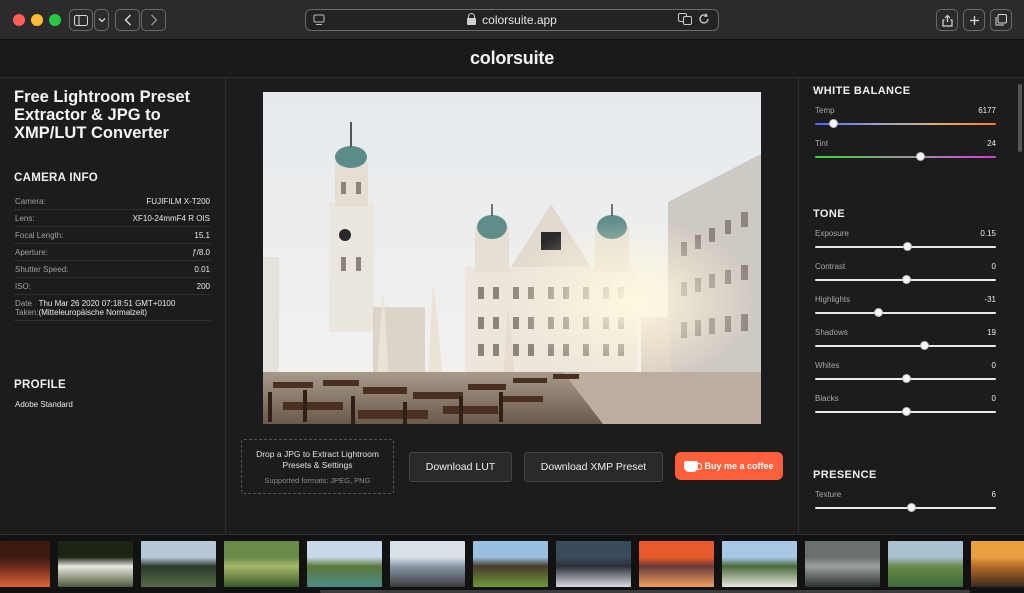 Image resolution: width=1024 pixels, height=593 pixels. Describe the element at coordinates (201, 252) in the screenshot. I see `info-value: ƒ/8.0` at that location.